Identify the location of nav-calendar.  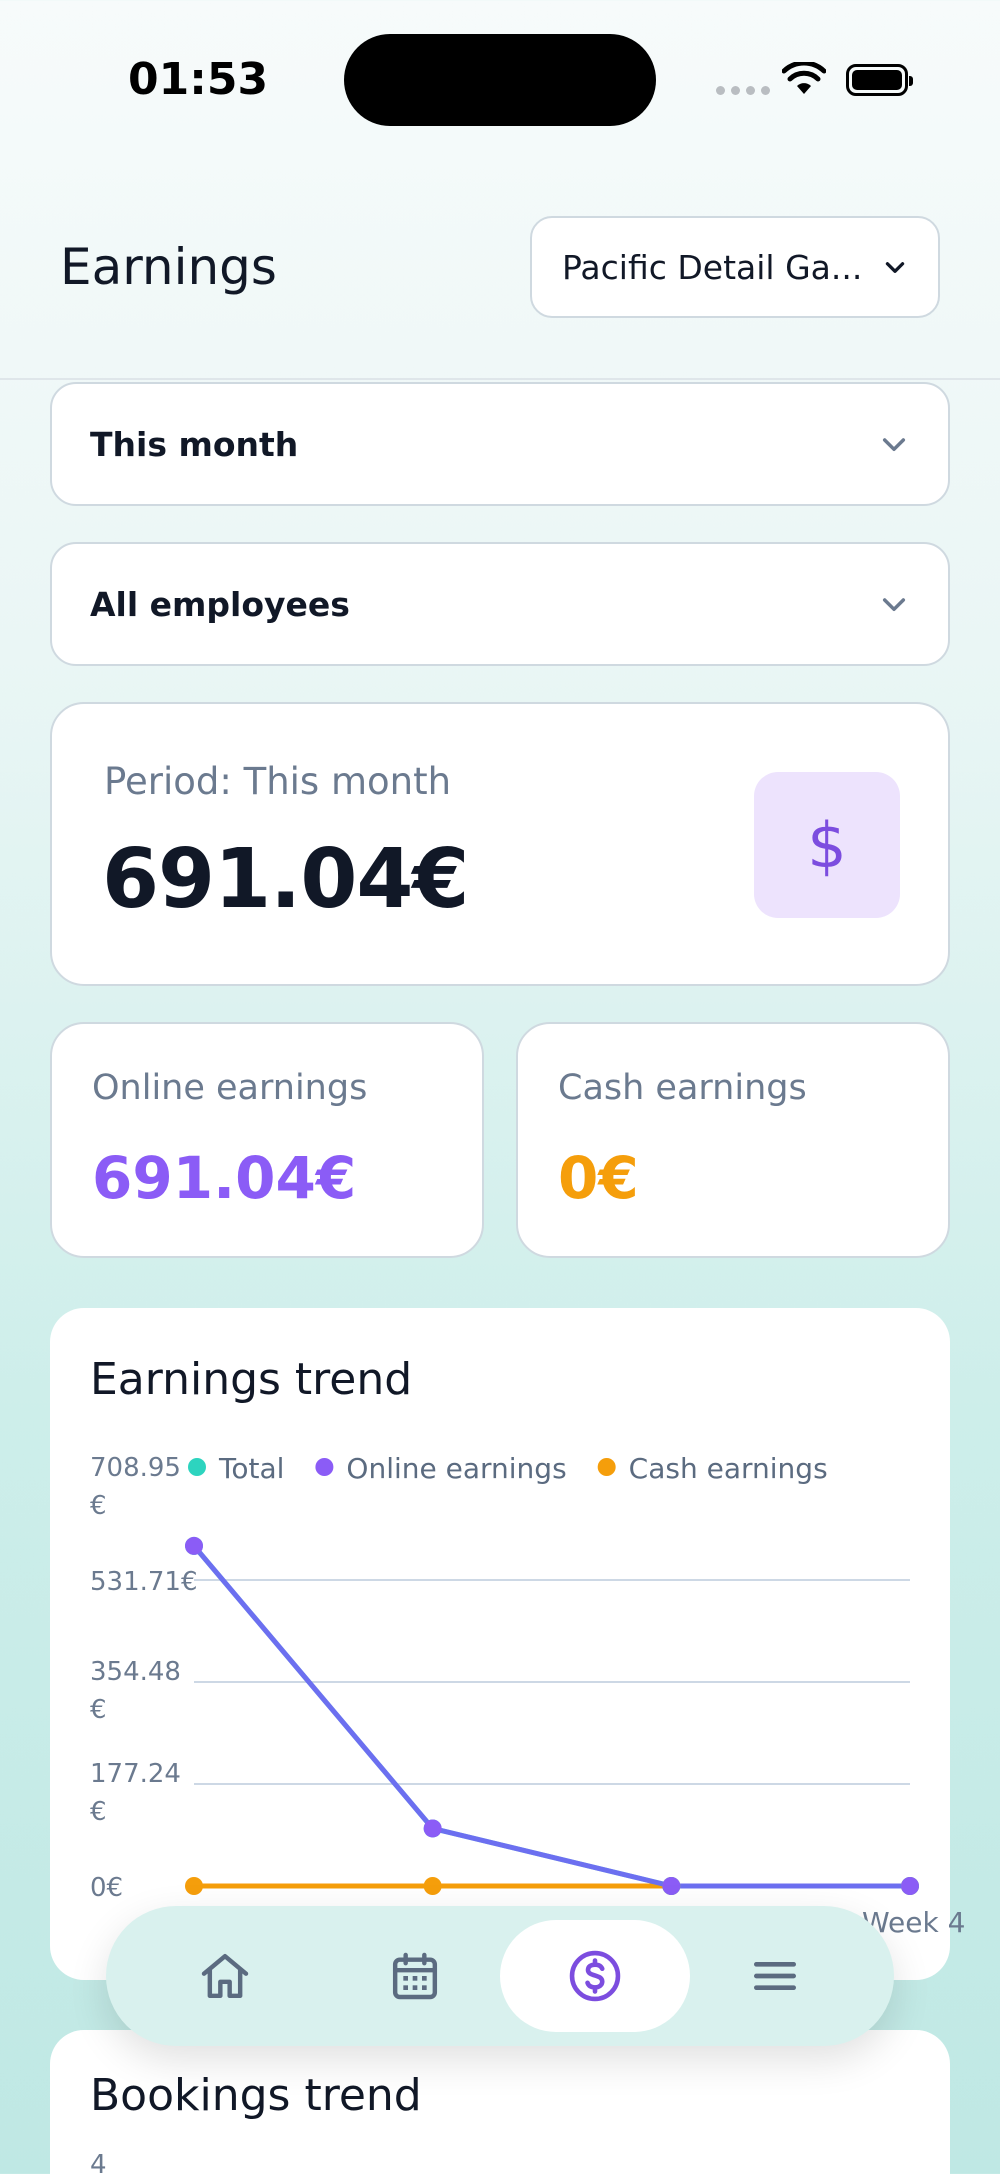
(415, 1976).